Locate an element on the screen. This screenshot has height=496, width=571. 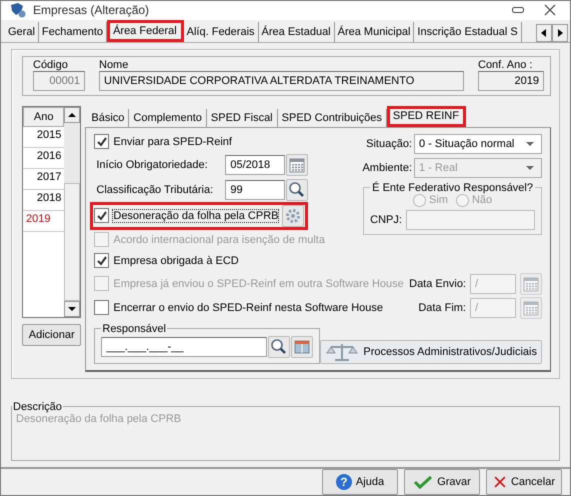
scrollbar is located at coordinates (72, 211).